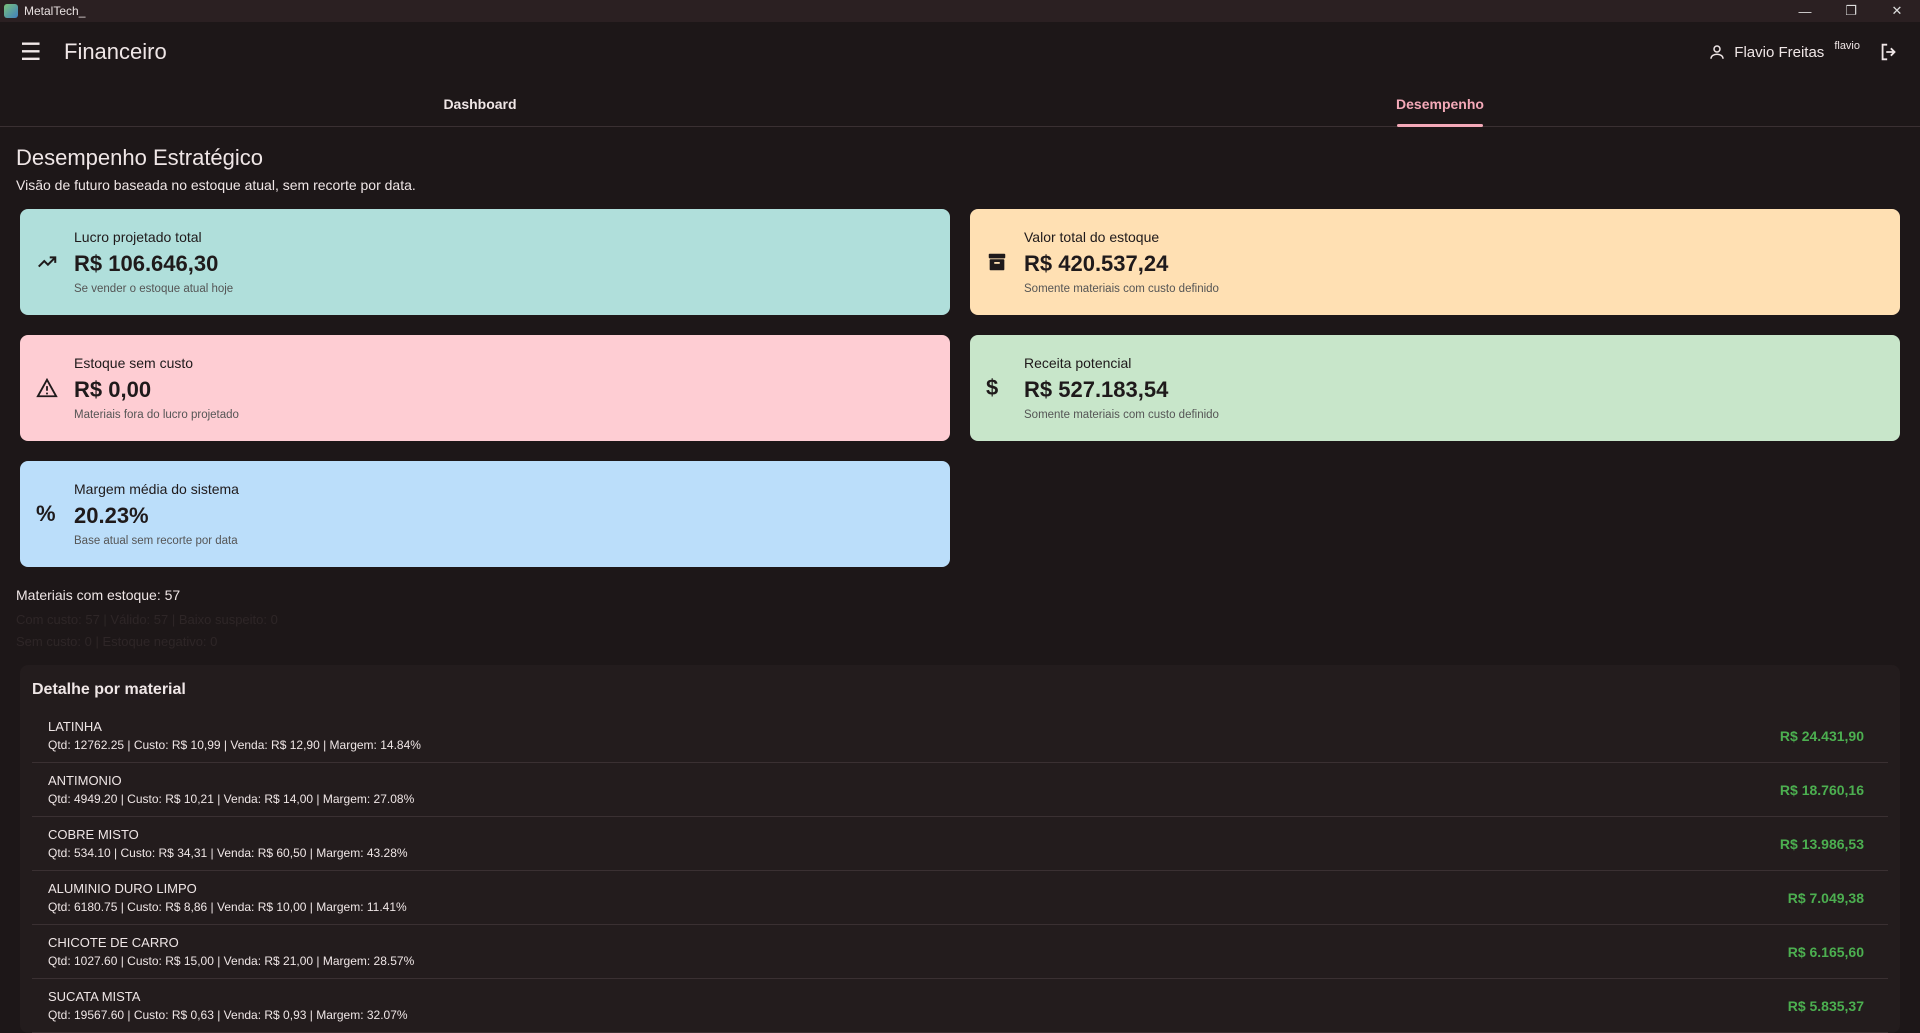 The height and width of the screenshot is (1033, 1920). Describe the element at coordinates (1078, 363) in the screenshot. I see `card-label: Receita potencial` at that location.